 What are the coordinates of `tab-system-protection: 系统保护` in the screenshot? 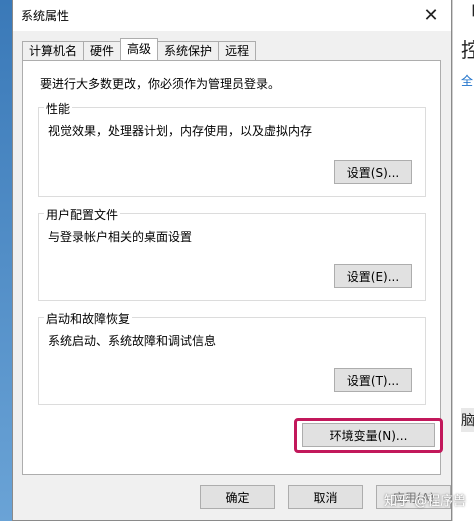 It's located at (188, 50).